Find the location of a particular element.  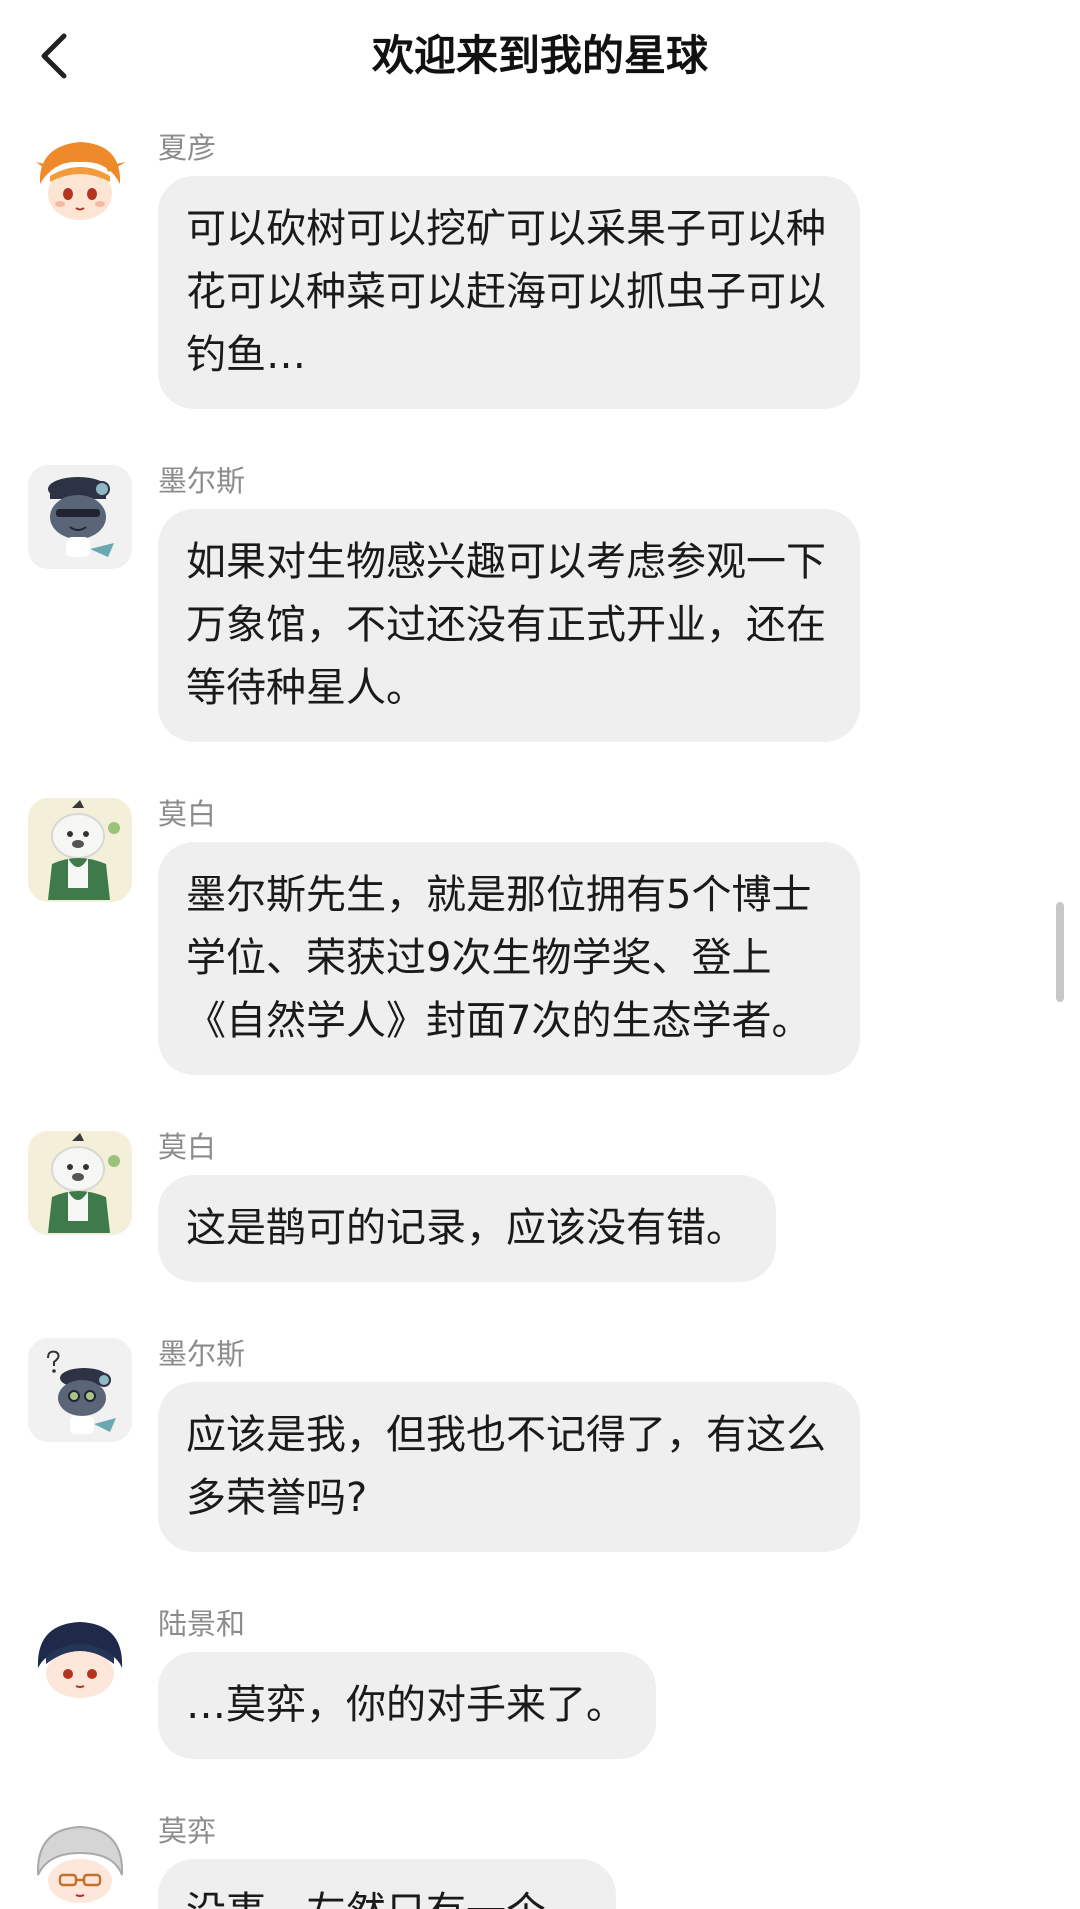

chat-message: 陆景和 …莫弈，你的对手来了。 is located at coordinates (540, 1673).